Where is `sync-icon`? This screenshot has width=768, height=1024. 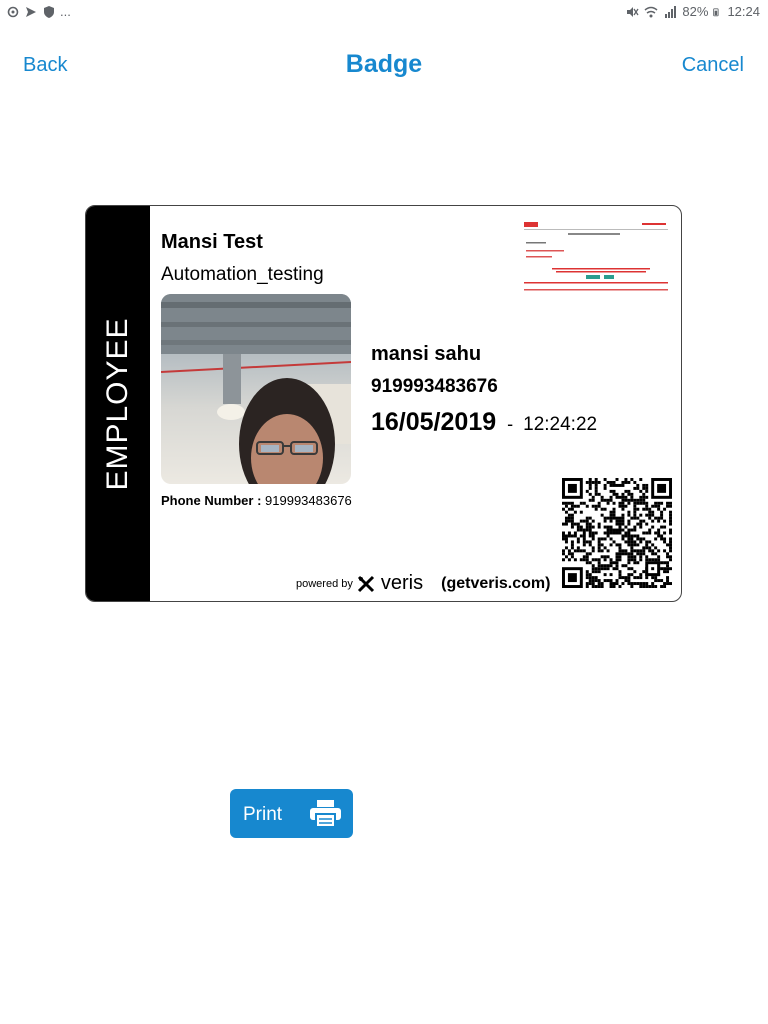 sync-icon is located at coordinates (13, 11).